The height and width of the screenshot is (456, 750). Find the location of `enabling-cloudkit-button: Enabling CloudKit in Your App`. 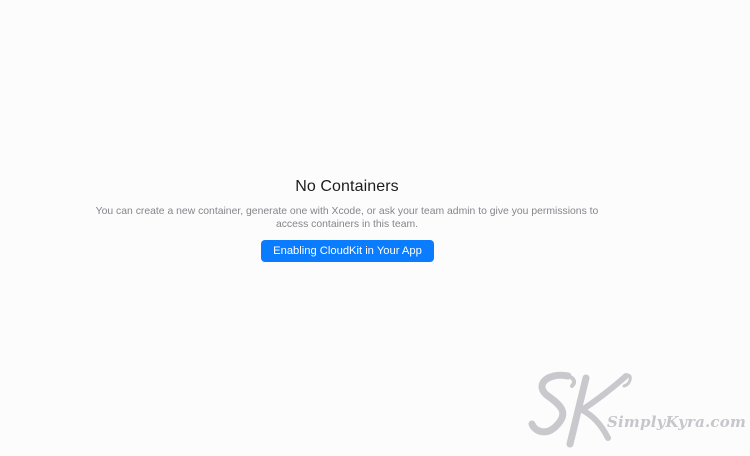

enabling-cloudkit-button: Enabling CloudKit in Your App is located at coordinates (347, 251).